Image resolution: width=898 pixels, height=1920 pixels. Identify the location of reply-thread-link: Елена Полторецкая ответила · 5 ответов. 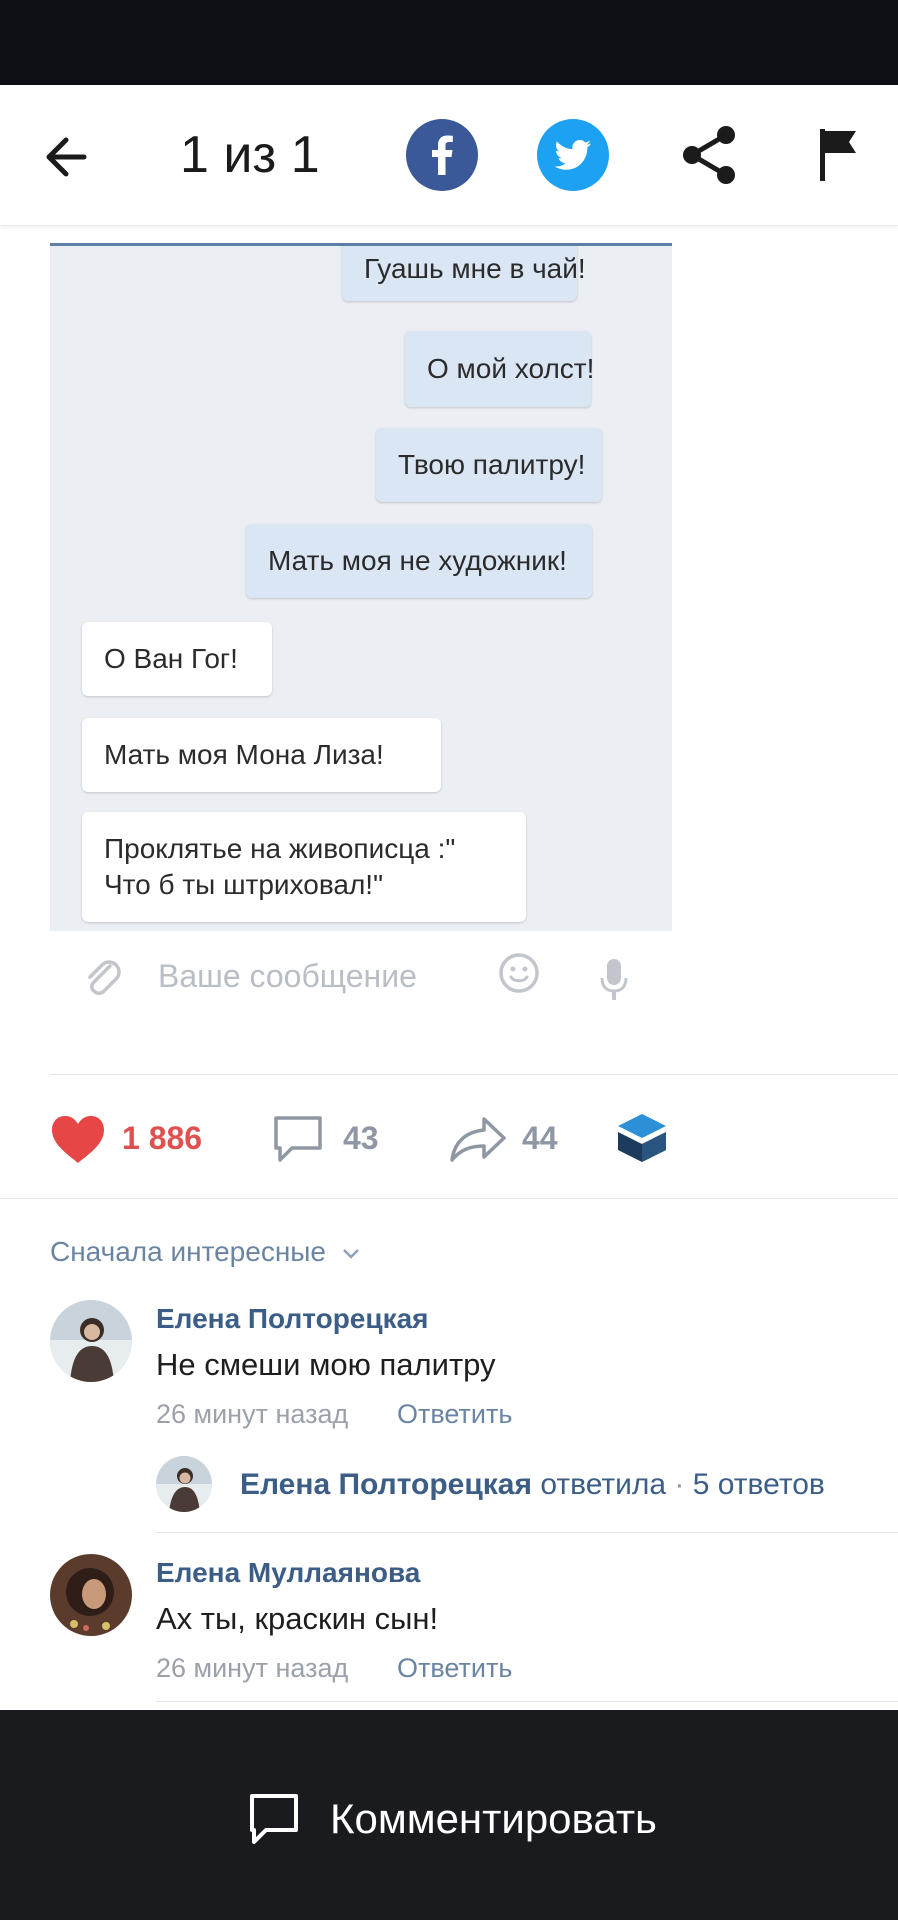
(527, 1486).